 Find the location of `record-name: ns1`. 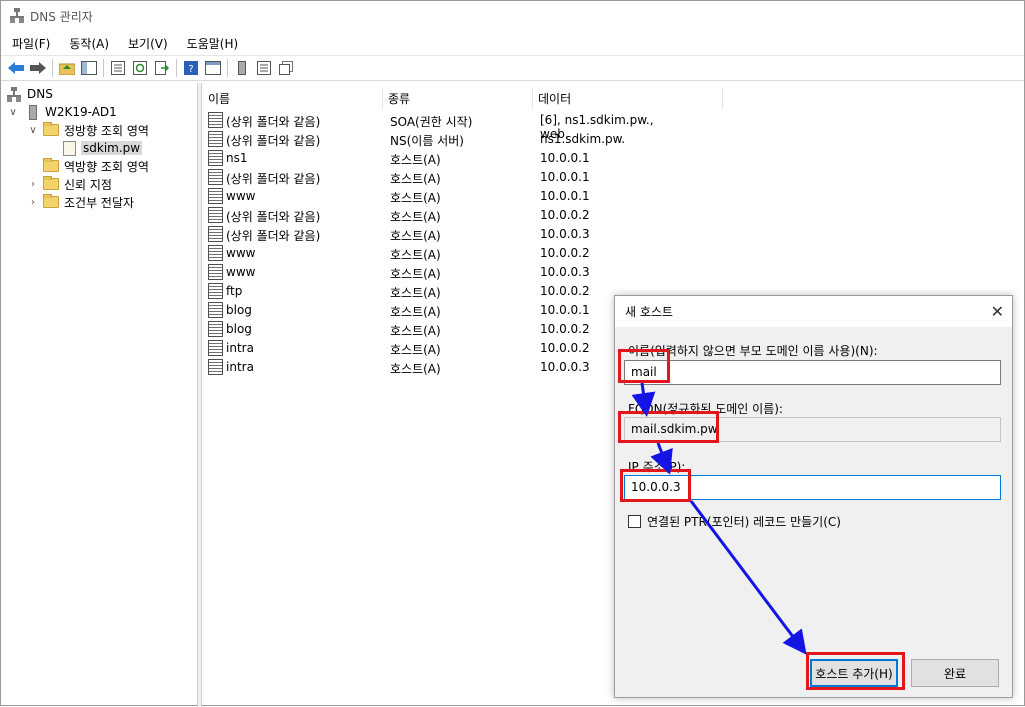

record-name: ns1 is located at coordinates (237, 158).